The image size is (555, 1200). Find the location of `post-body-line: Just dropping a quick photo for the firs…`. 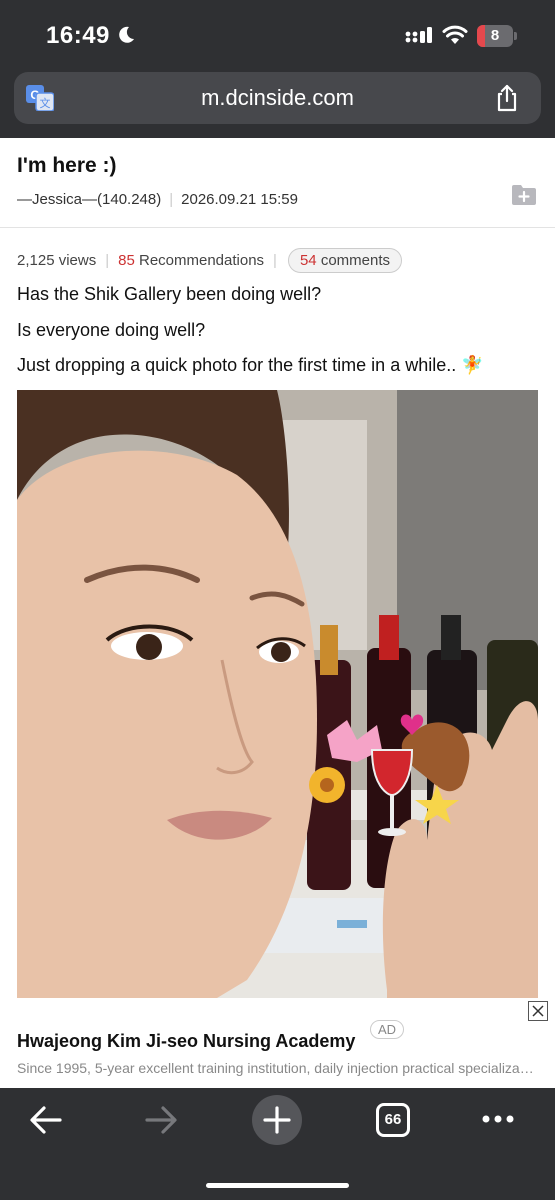

post-body-line: Just dropping a quick photo for the firs… is located at coordinates (250, 365).